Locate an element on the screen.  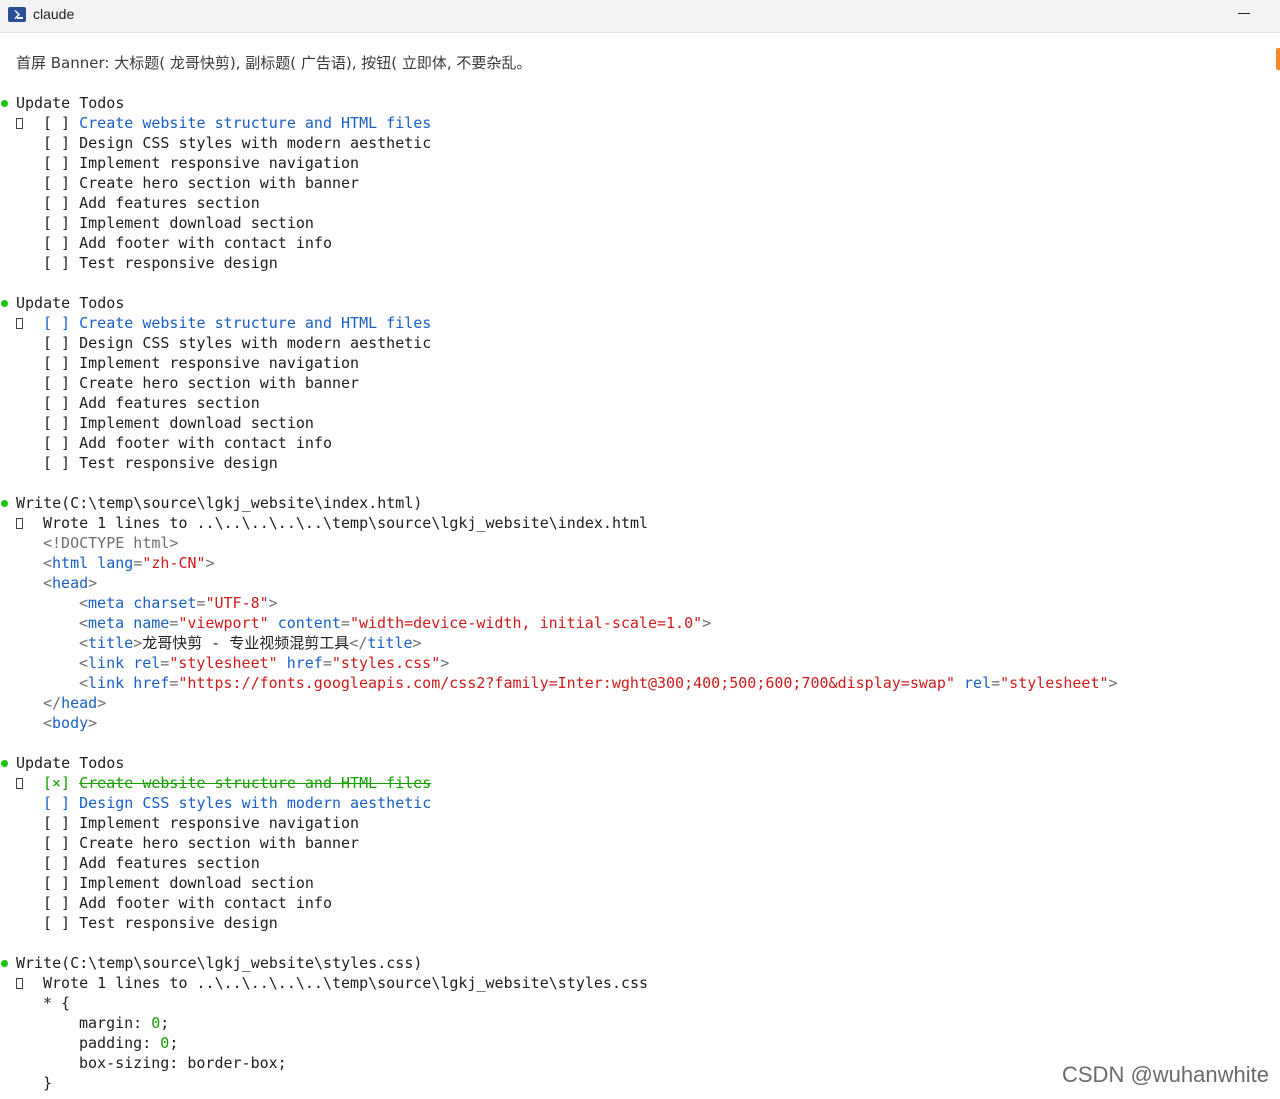
title-bar: claude is located at coordinates (640, 16).